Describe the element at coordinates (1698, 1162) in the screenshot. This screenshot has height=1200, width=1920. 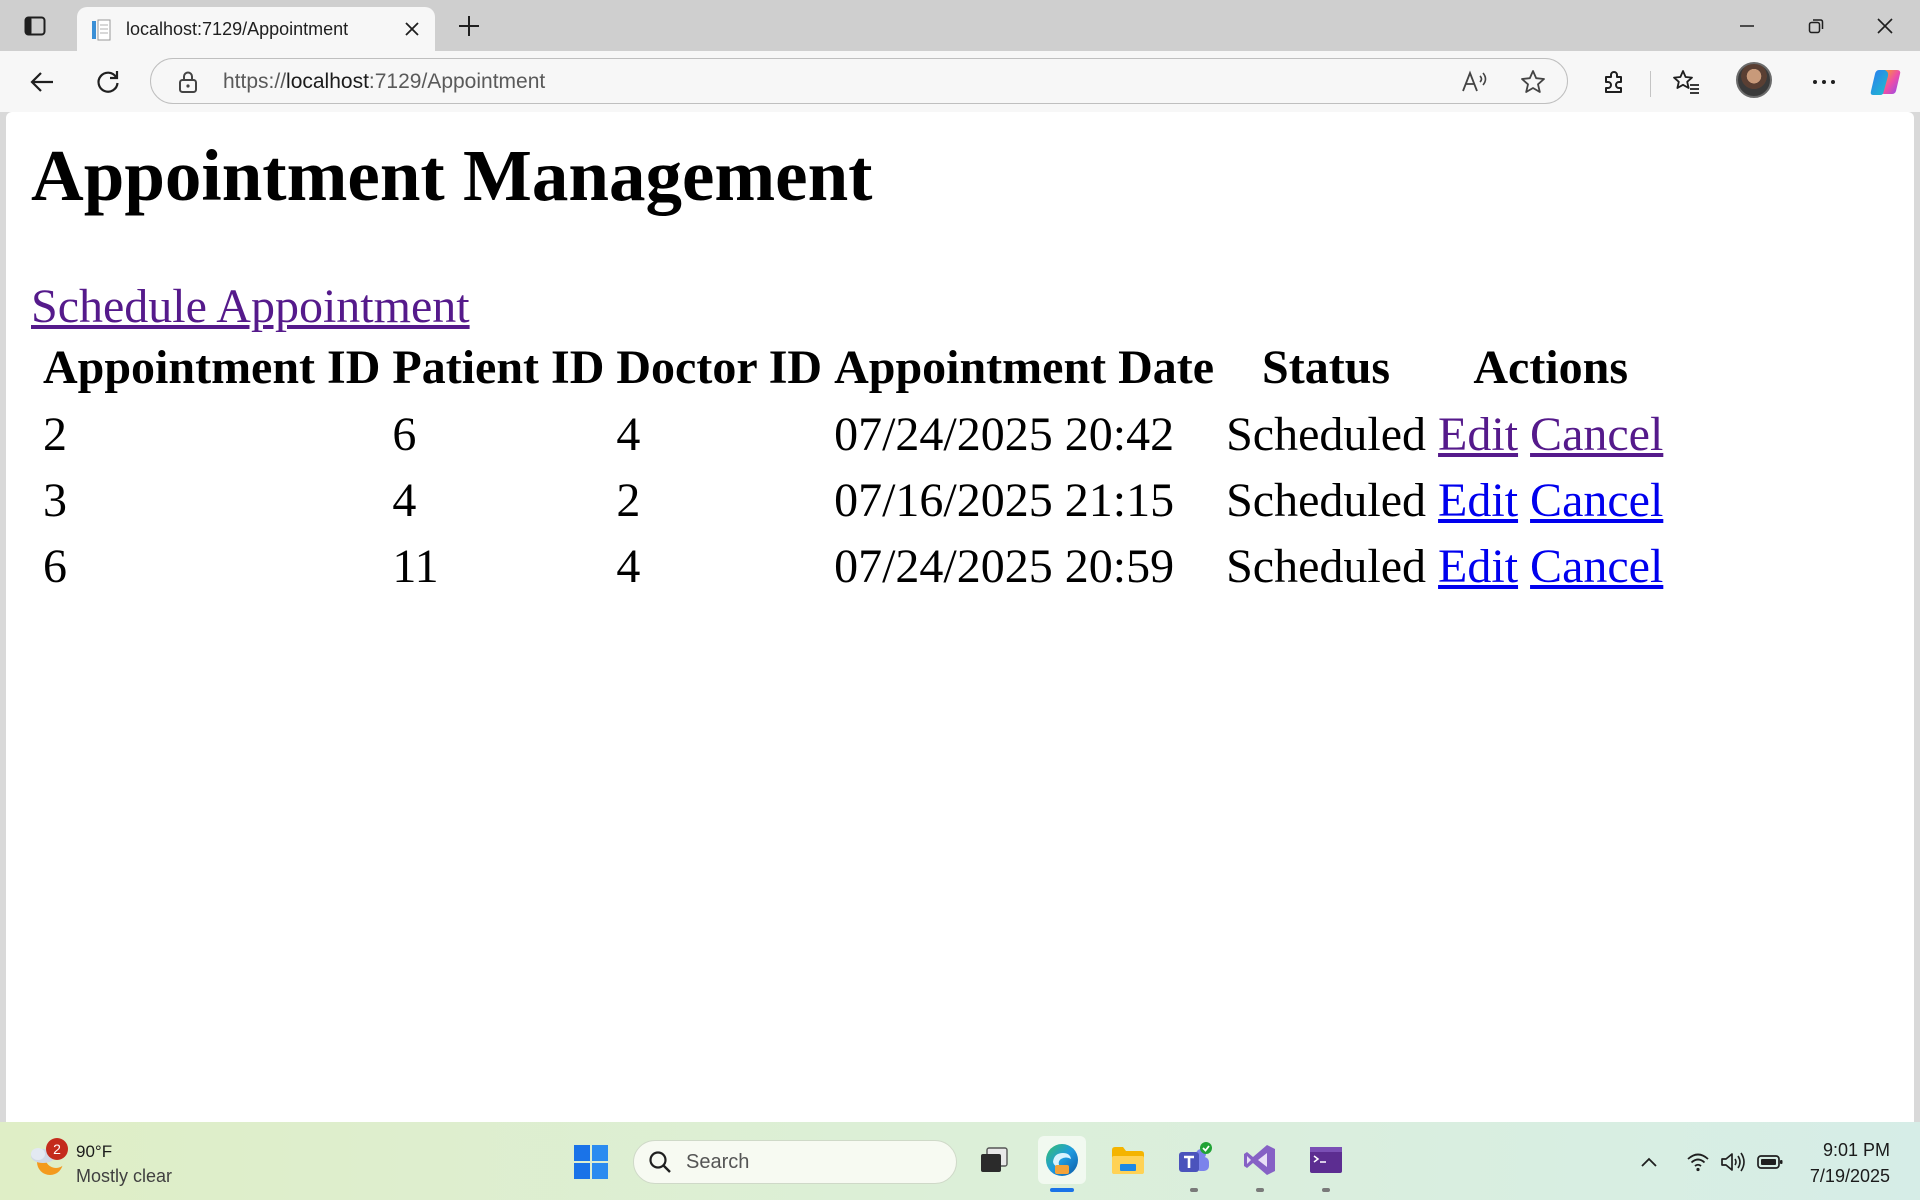
I see `network-button` at that location.